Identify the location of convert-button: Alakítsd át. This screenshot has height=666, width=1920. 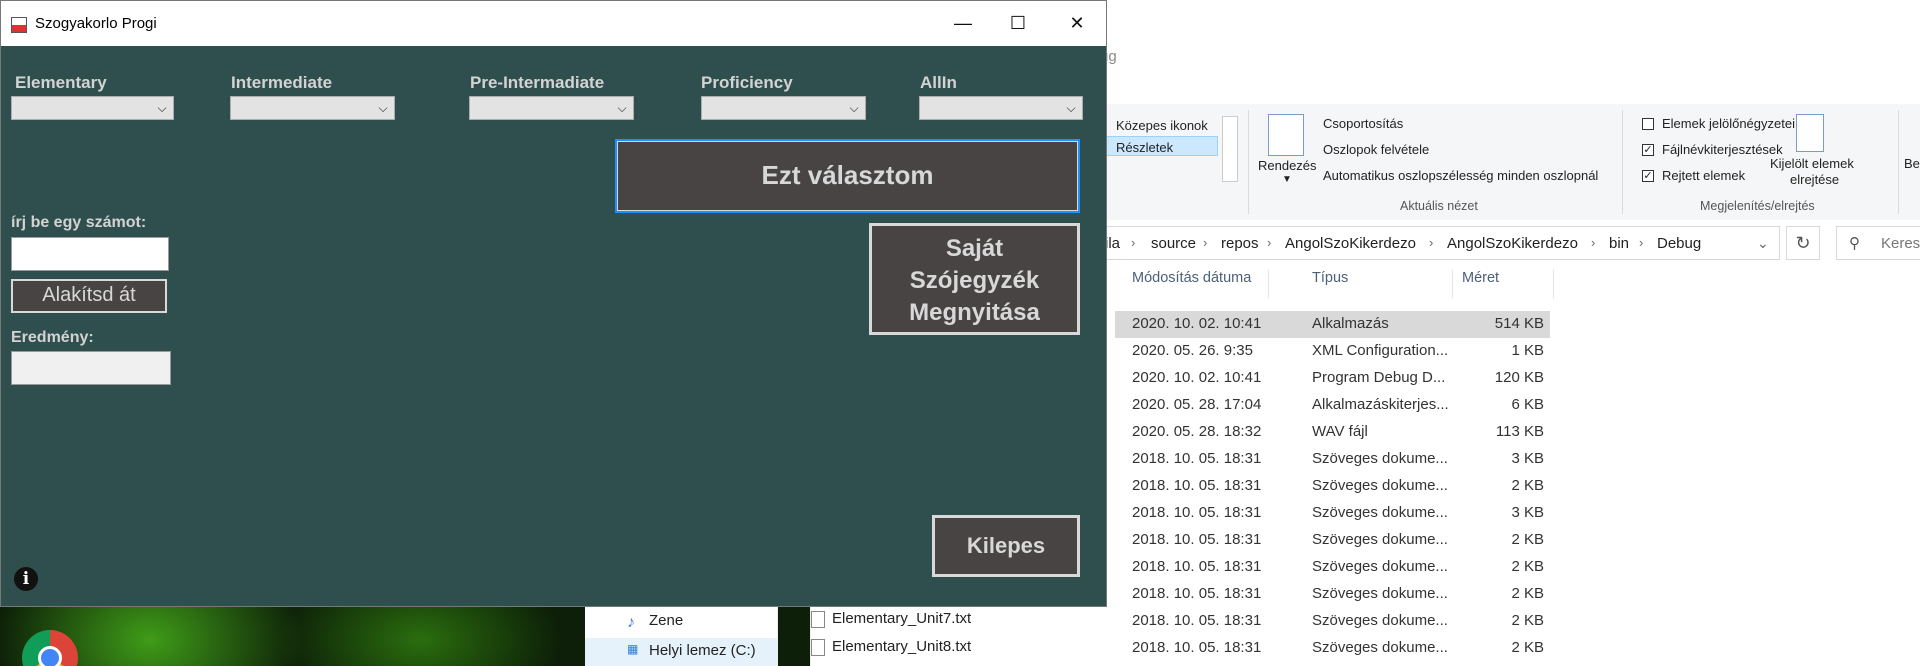
(89, 296).